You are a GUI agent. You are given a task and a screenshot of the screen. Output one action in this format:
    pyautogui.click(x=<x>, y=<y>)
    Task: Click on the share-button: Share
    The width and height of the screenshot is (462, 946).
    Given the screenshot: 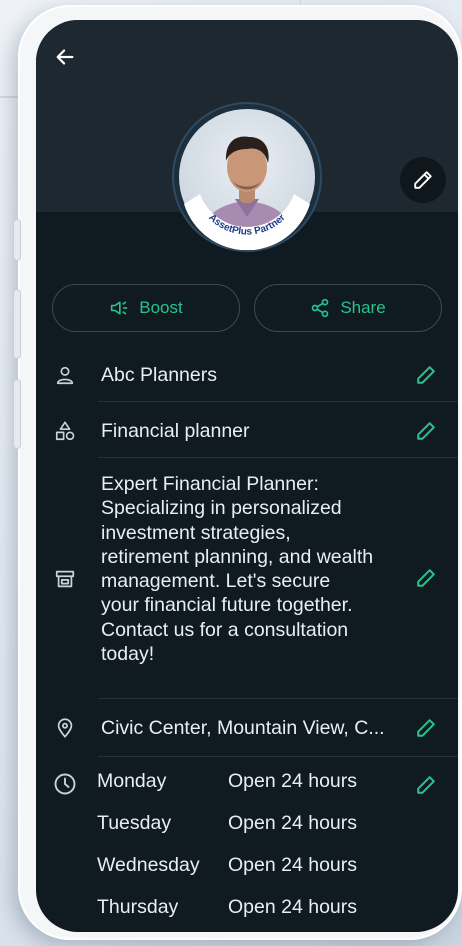 What is the action you would take?
    pyautogui.click(x=348, y=308)
    